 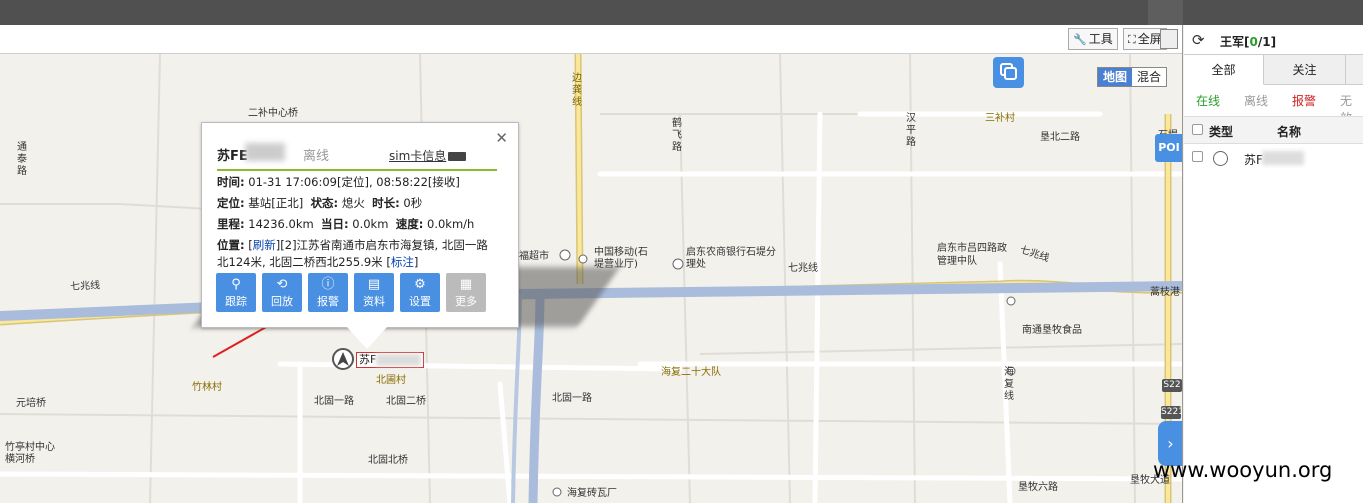 I want to click on column-type: 类型, so click(x=1221, y=132).